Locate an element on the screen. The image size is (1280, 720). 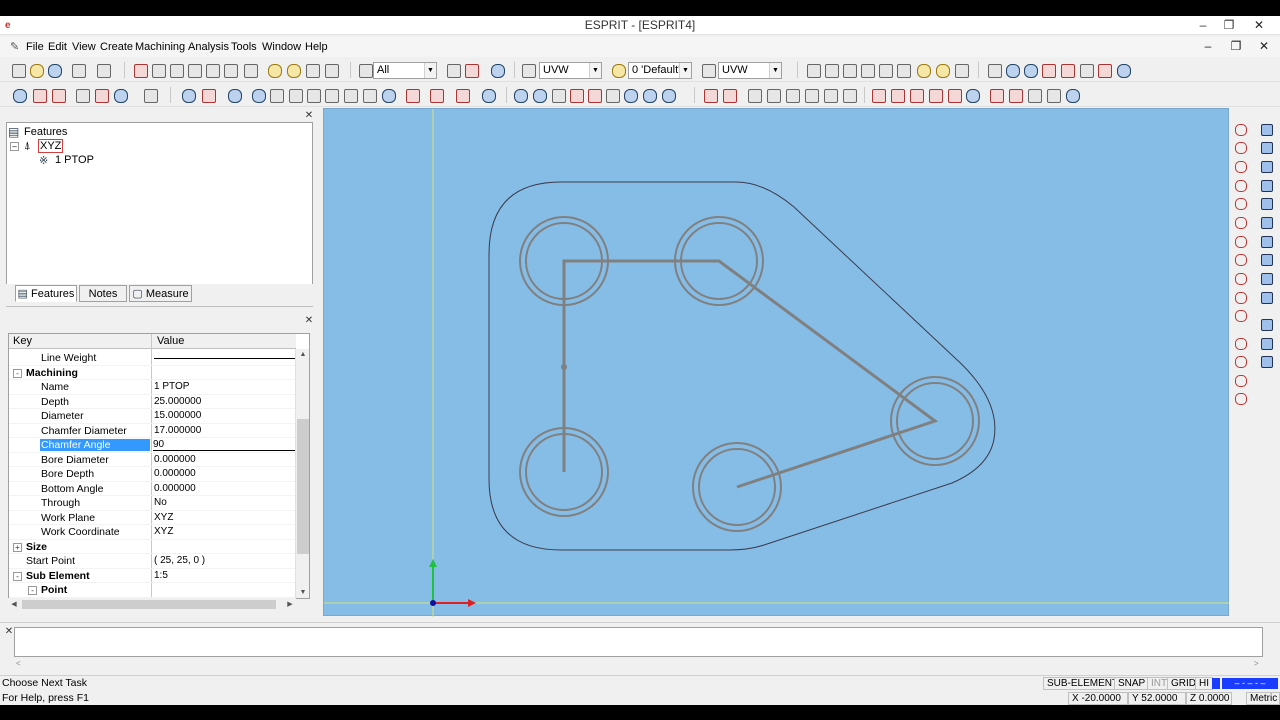
expand-icon: + is located at coordinates (17, 547).